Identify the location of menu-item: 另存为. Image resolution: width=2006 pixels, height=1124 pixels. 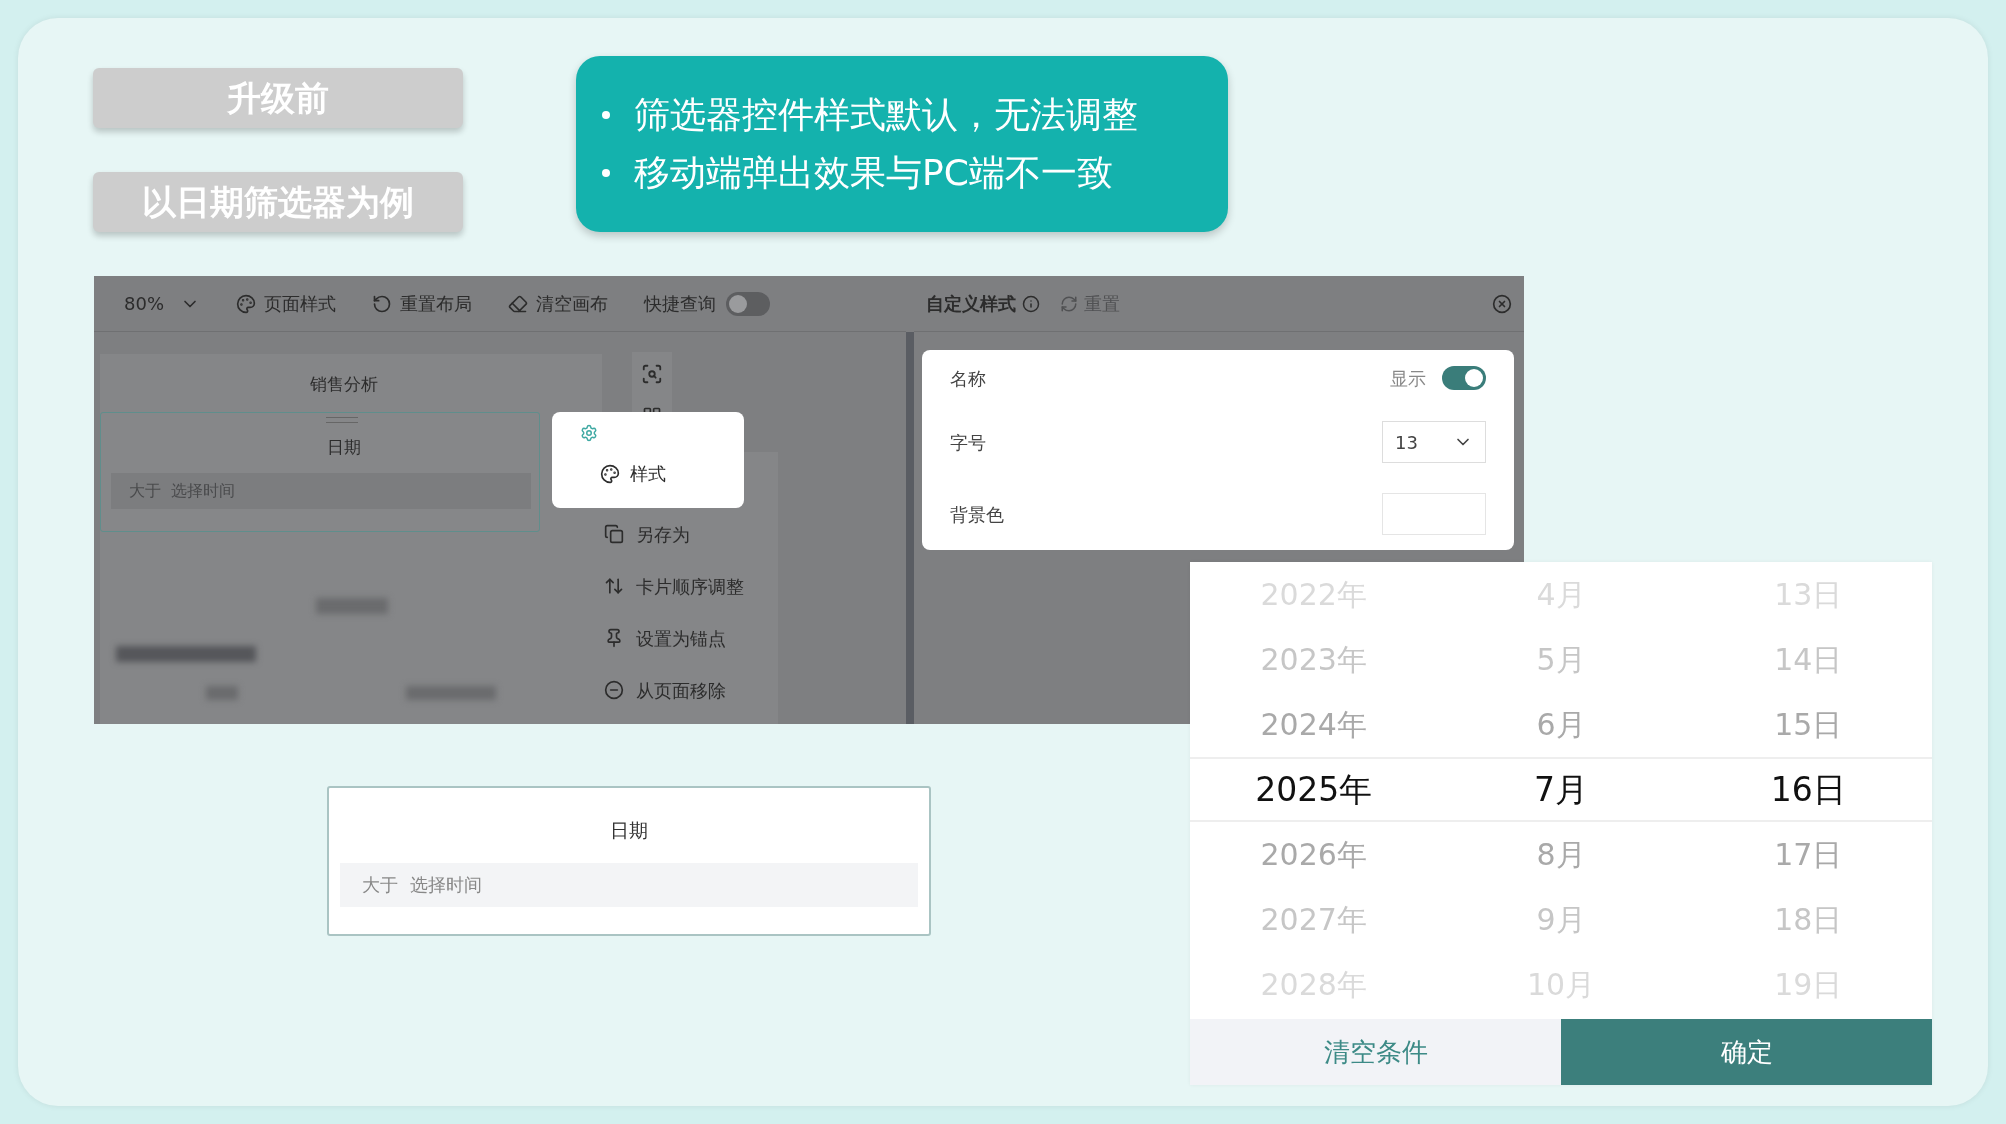
(691, 534).